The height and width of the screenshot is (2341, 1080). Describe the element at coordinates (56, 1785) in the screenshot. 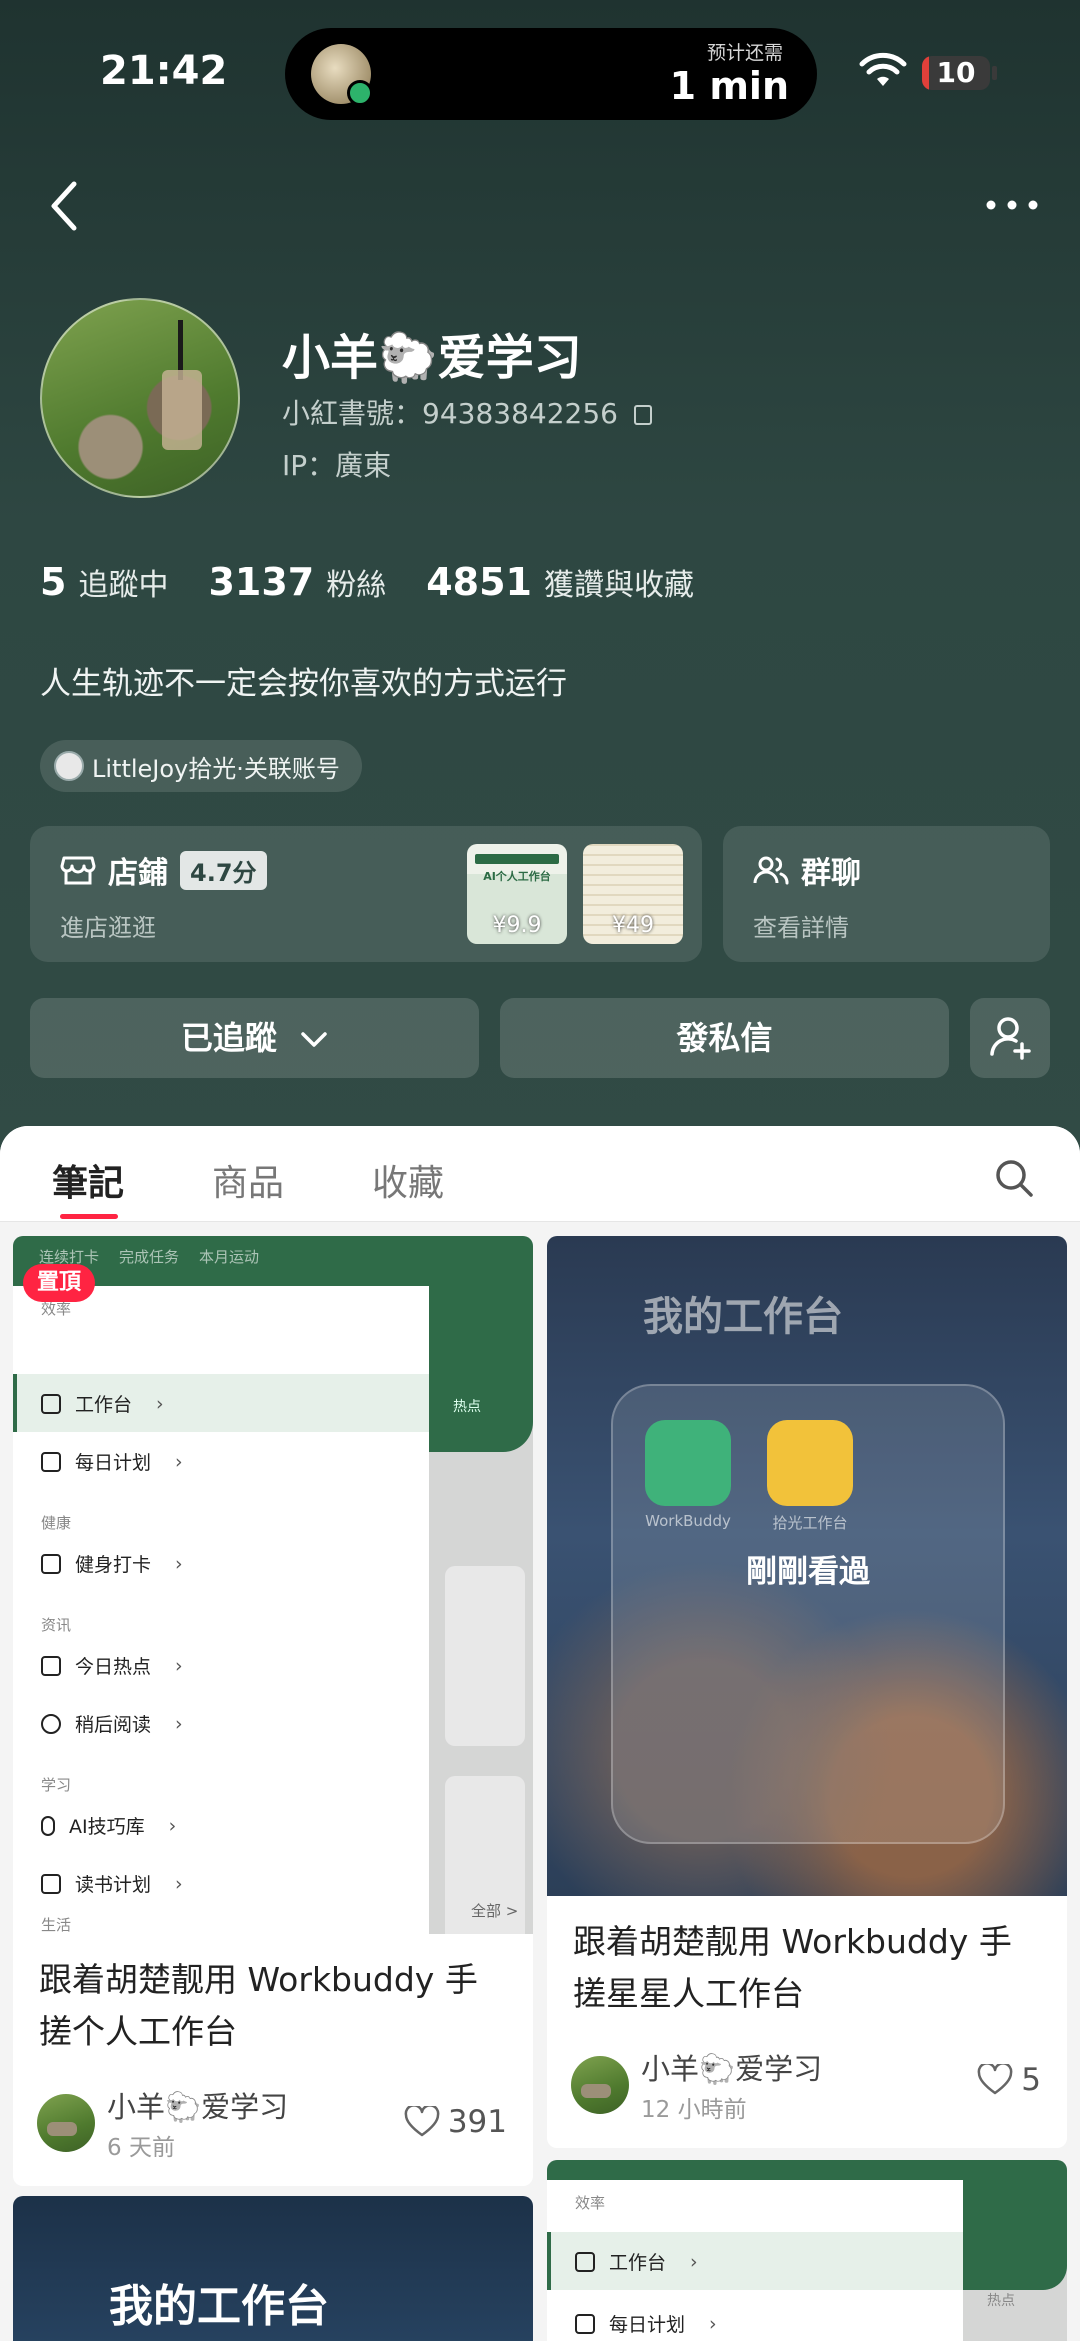

I see `mock-section: 学习` at that location.